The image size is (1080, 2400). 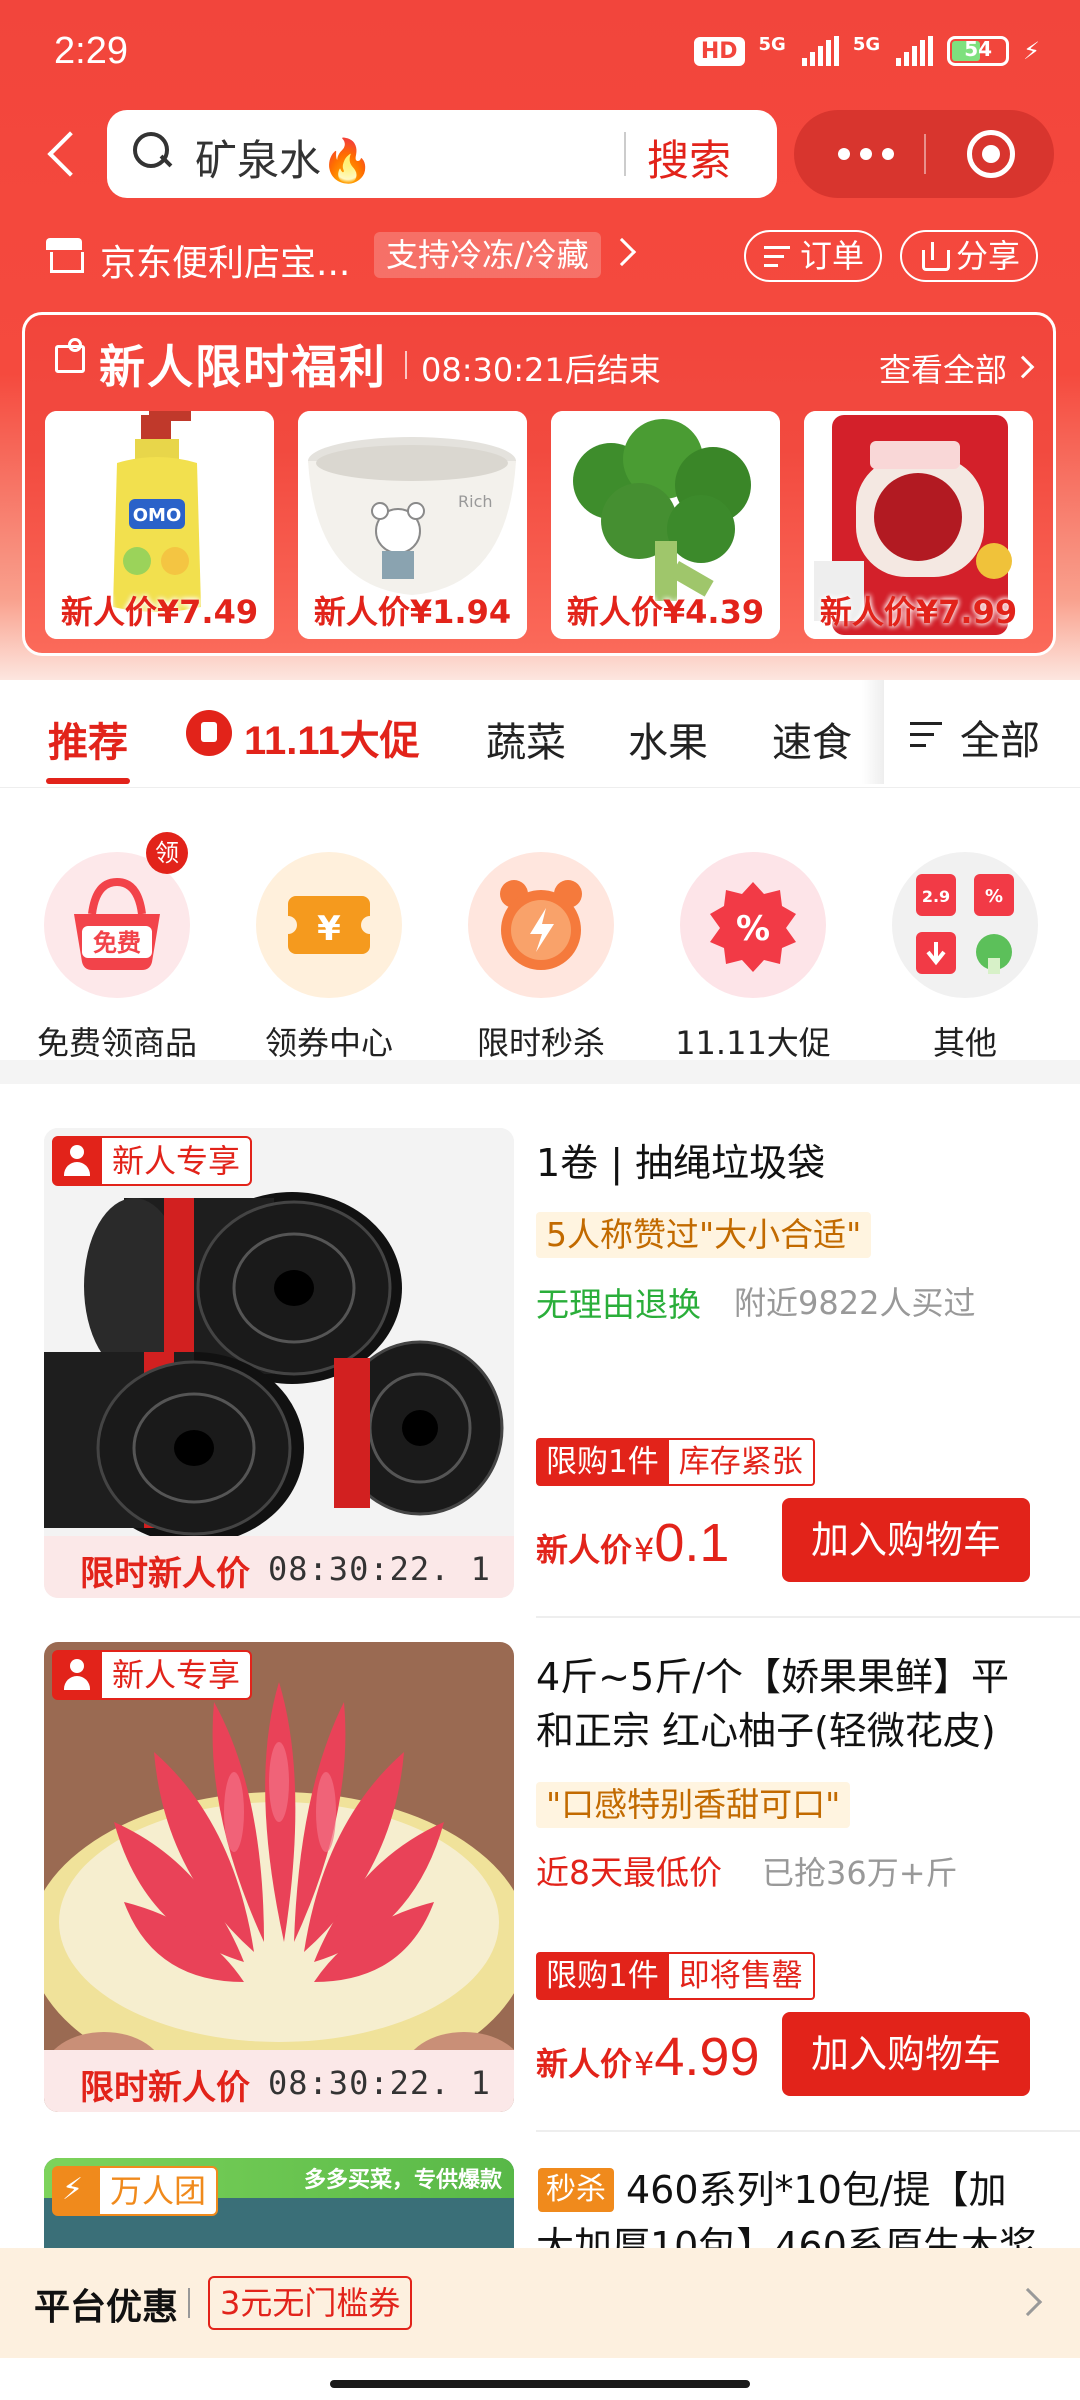 What do you see at coordinates (753, 941) in the screenshot?
I see `quick-entry-1111: % 11.11大促` at bounding box center [753, 941].